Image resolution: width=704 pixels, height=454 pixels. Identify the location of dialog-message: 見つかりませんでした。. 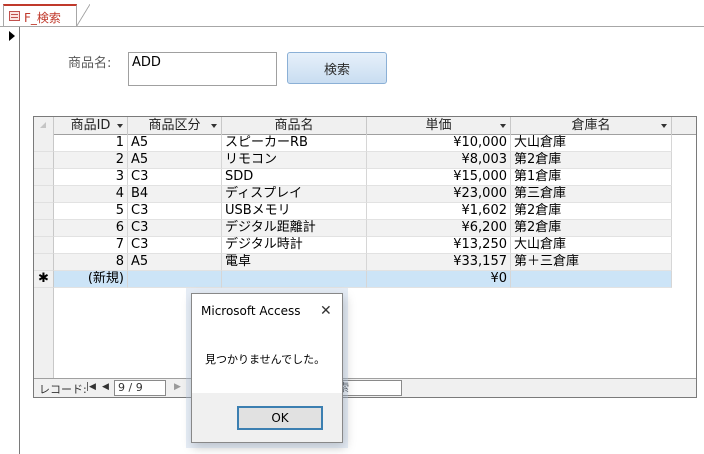
(265, 359).